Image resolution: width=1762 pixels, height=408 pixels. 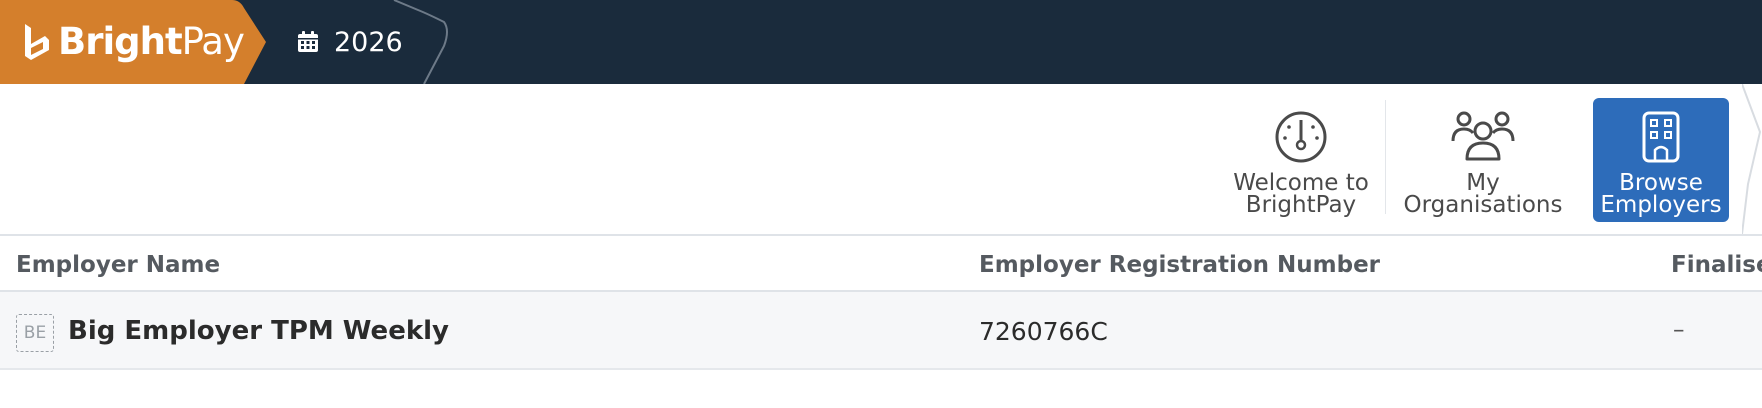 I want to click on employer-finalised: –, so click(x=1679, y=330).